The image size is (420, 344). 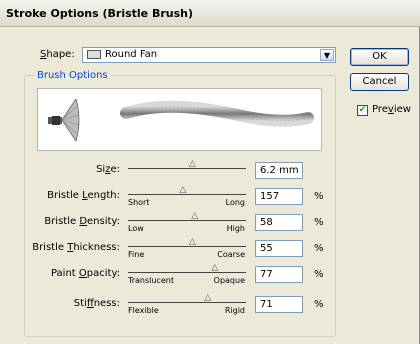 I want to click on param-max-label: Long, so click(x=235, y=202).